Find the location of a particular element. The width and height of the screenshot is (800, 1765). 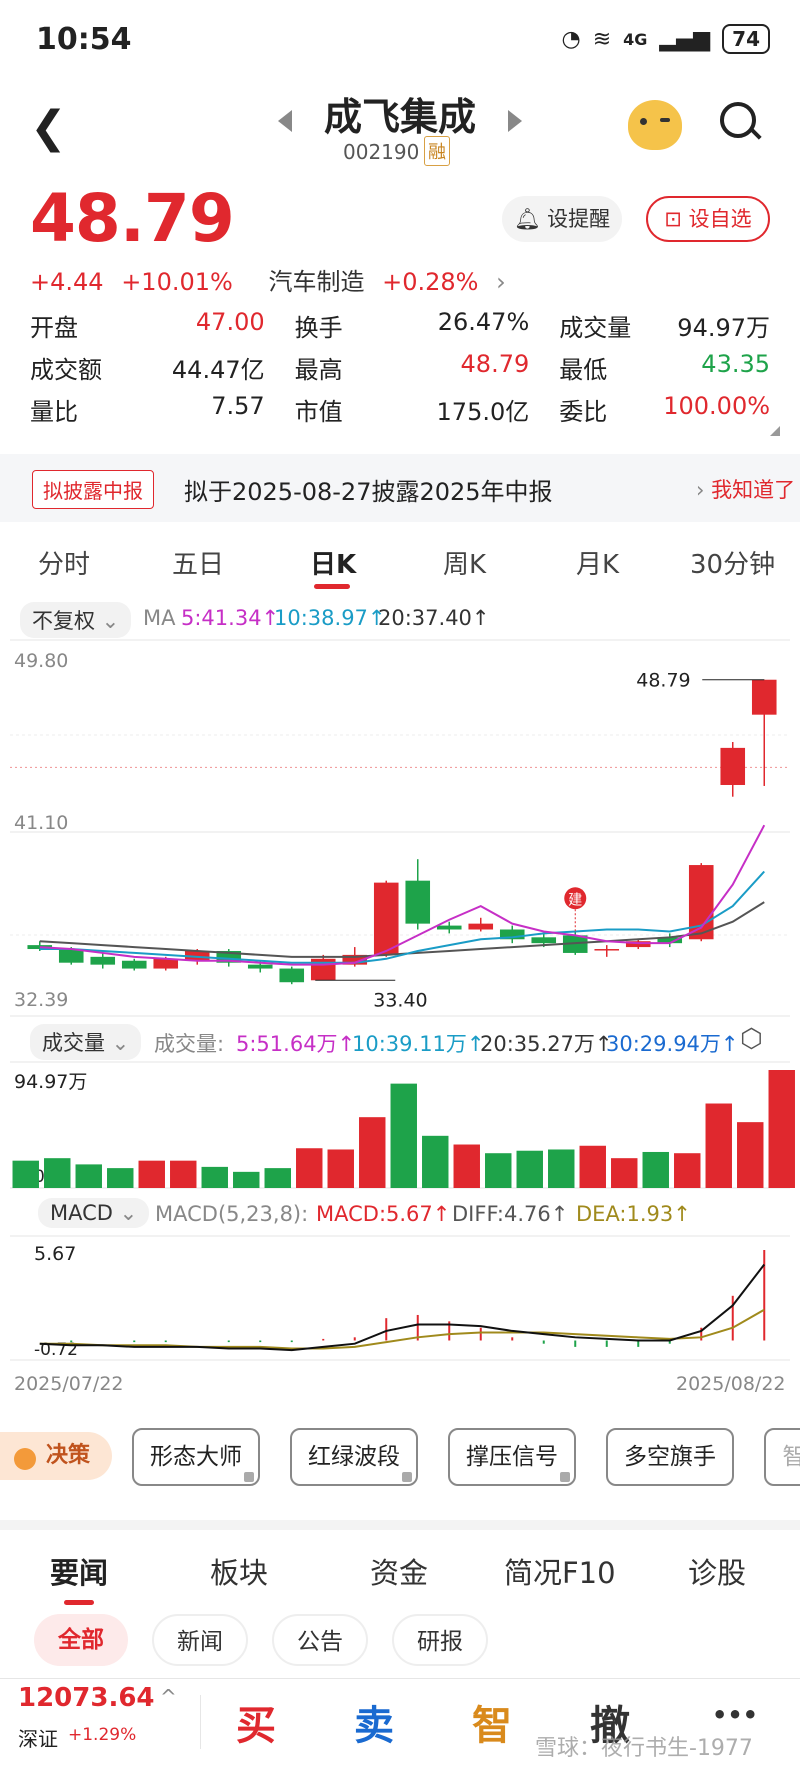

build-position-label: 建 is located at coordinates (575, 900).